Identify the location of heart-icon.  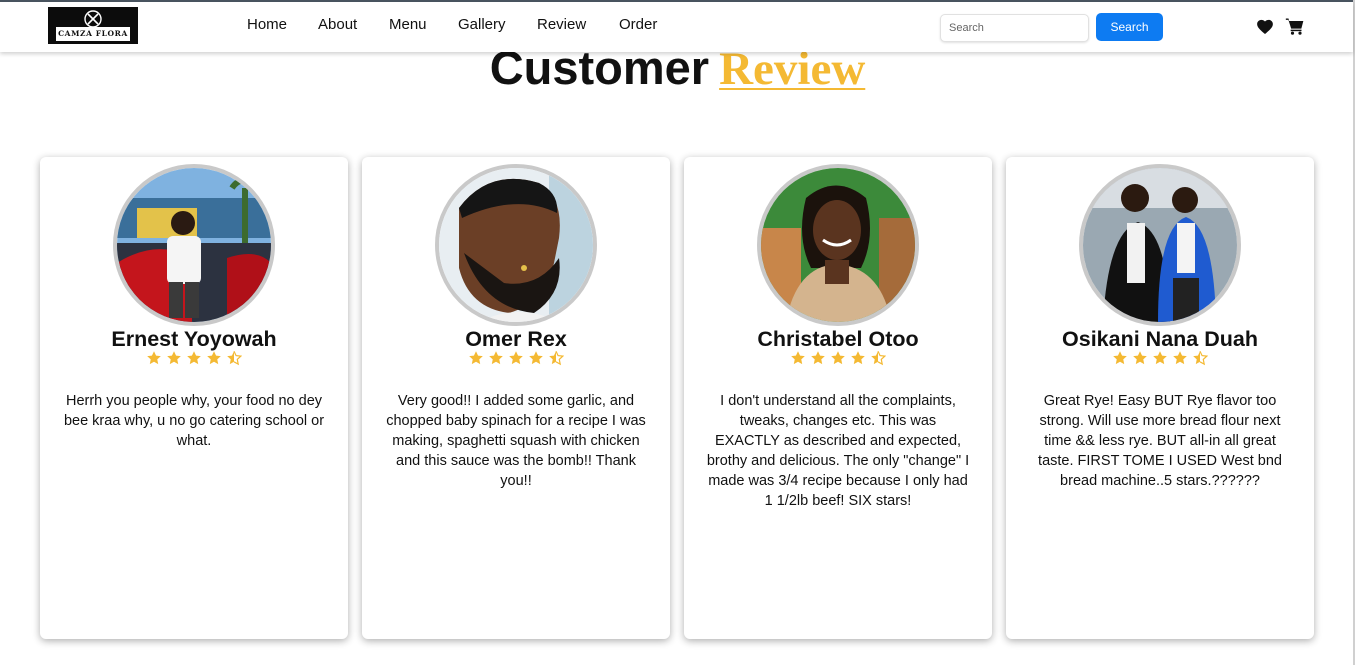
(1265, 27).